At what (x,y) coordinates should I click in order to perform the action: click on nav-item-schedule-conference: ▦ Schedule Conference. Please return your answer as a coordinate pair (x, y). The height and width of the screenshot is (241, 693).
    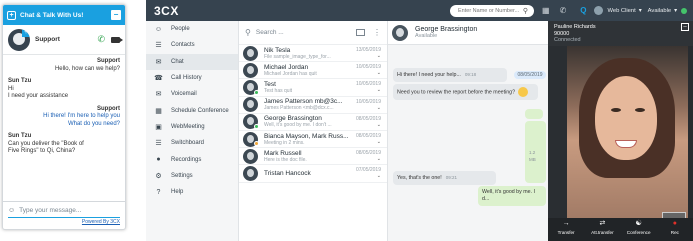
    Looking at the image, I should click on (192, 110).